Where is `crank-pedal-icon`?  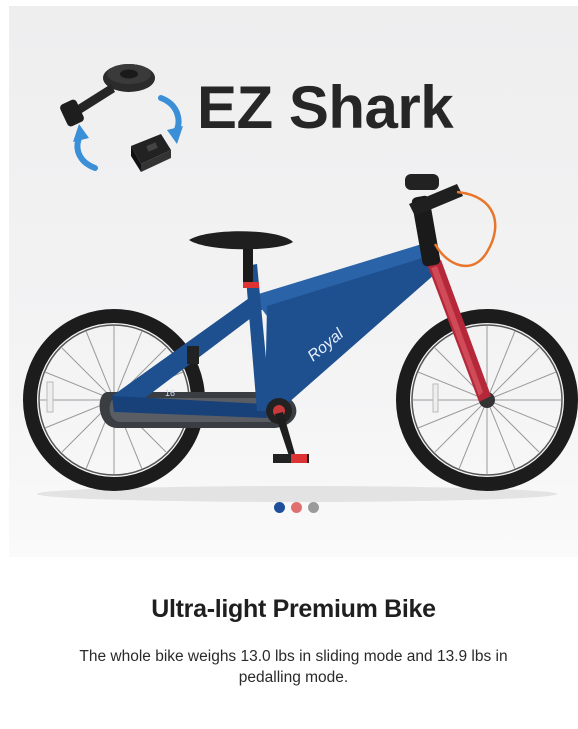 crank-pedal-icon is located at coordinates (107, 95).